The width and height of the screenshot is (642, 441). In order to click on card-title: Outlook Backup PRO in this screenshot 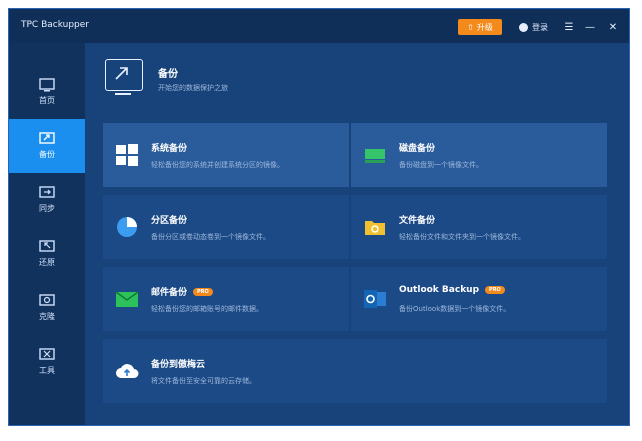, I will do `click(452, 290)`.